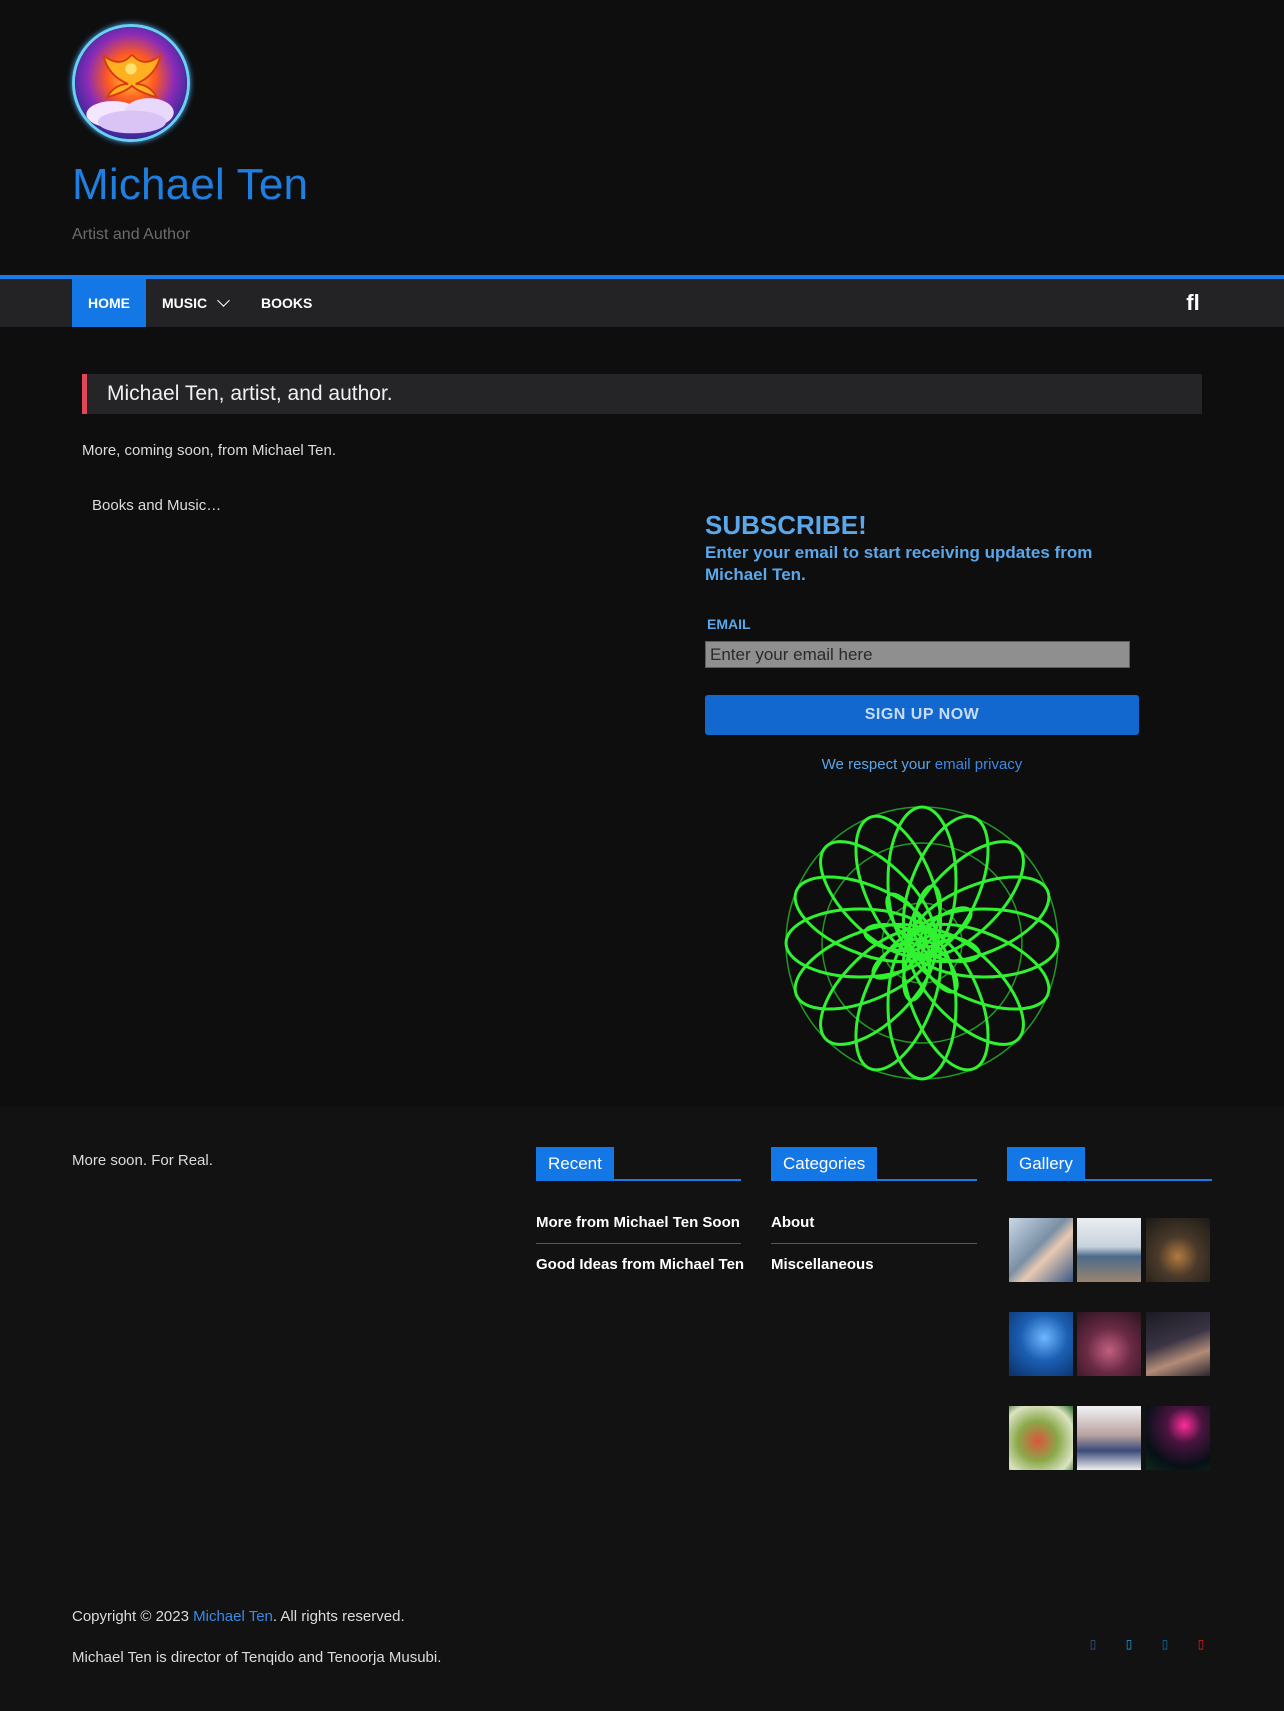  I want to click on twitter-icon: ▯, so click(1129, 1644).